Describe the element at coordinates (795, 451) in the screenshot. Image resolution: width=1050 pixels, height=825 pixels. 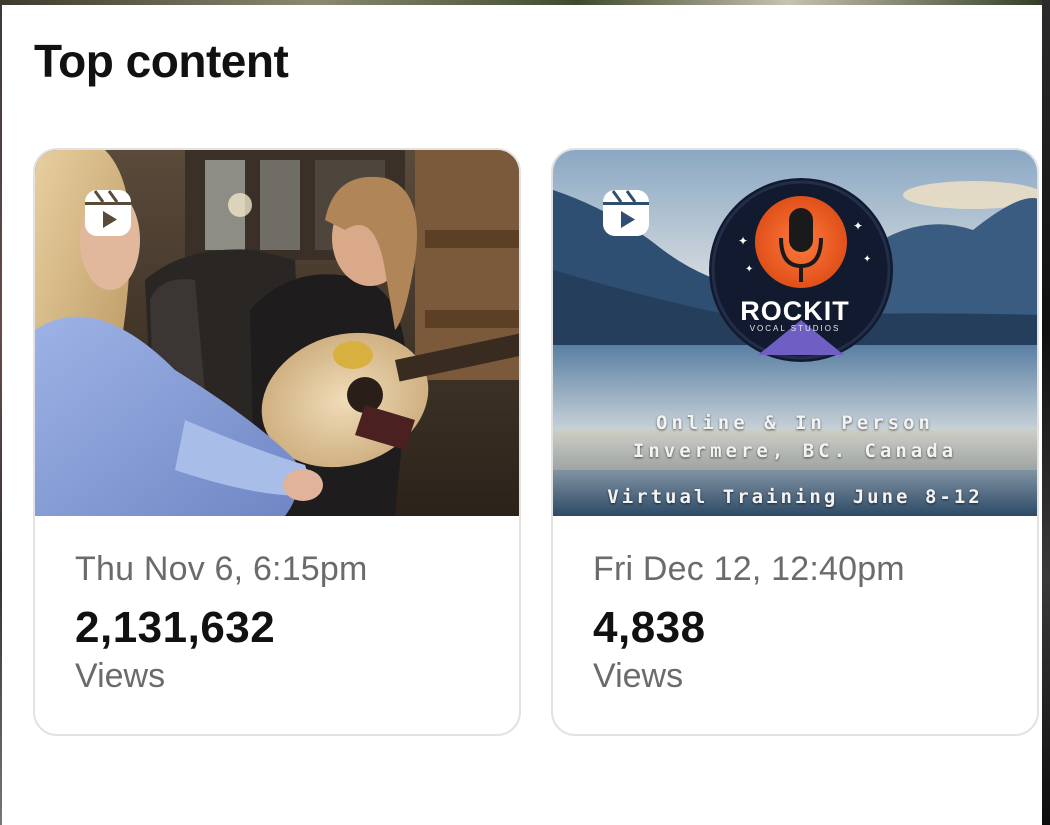
I see `thumbnail-caption-line-2: Invermere, BC. Canada` at that location.